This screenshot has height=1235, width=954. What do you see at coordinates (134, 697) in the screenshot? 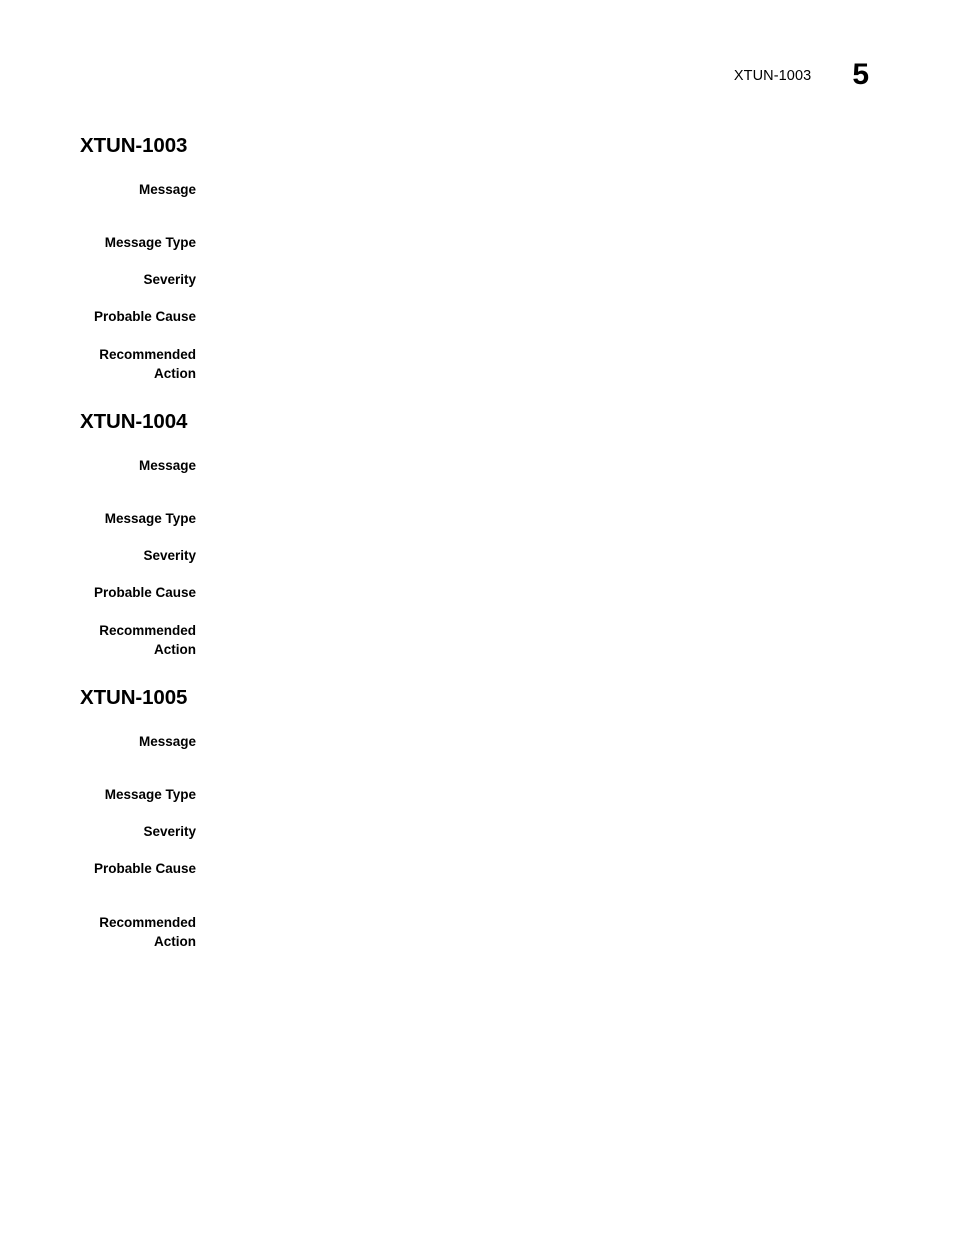
I see `section-heading: XTUN-1005` at bounding box center [134, 697].